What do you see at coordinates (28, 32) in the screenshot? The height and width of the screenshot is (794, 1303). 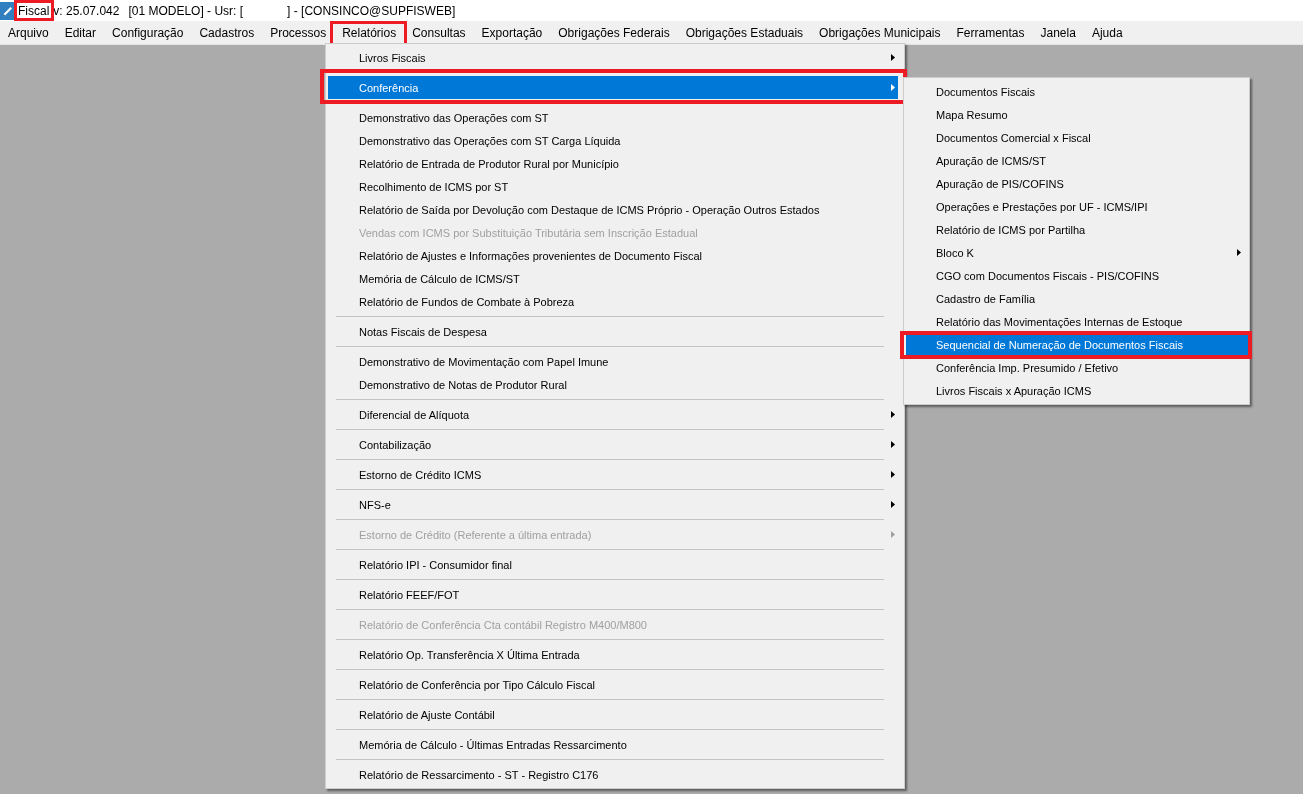 I see `menu-bar-item: Arquivo` at bounding box center [28, 32].